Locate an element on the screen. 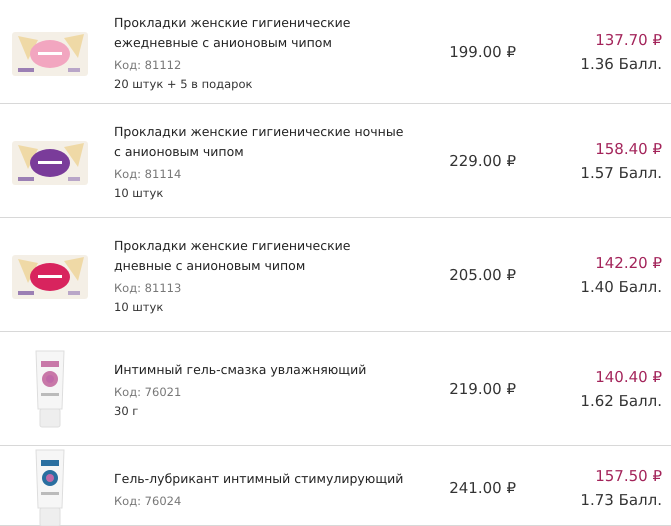 The image size is (671, 526). points: 1.62 Балл. is located at coordinates (621, 401).